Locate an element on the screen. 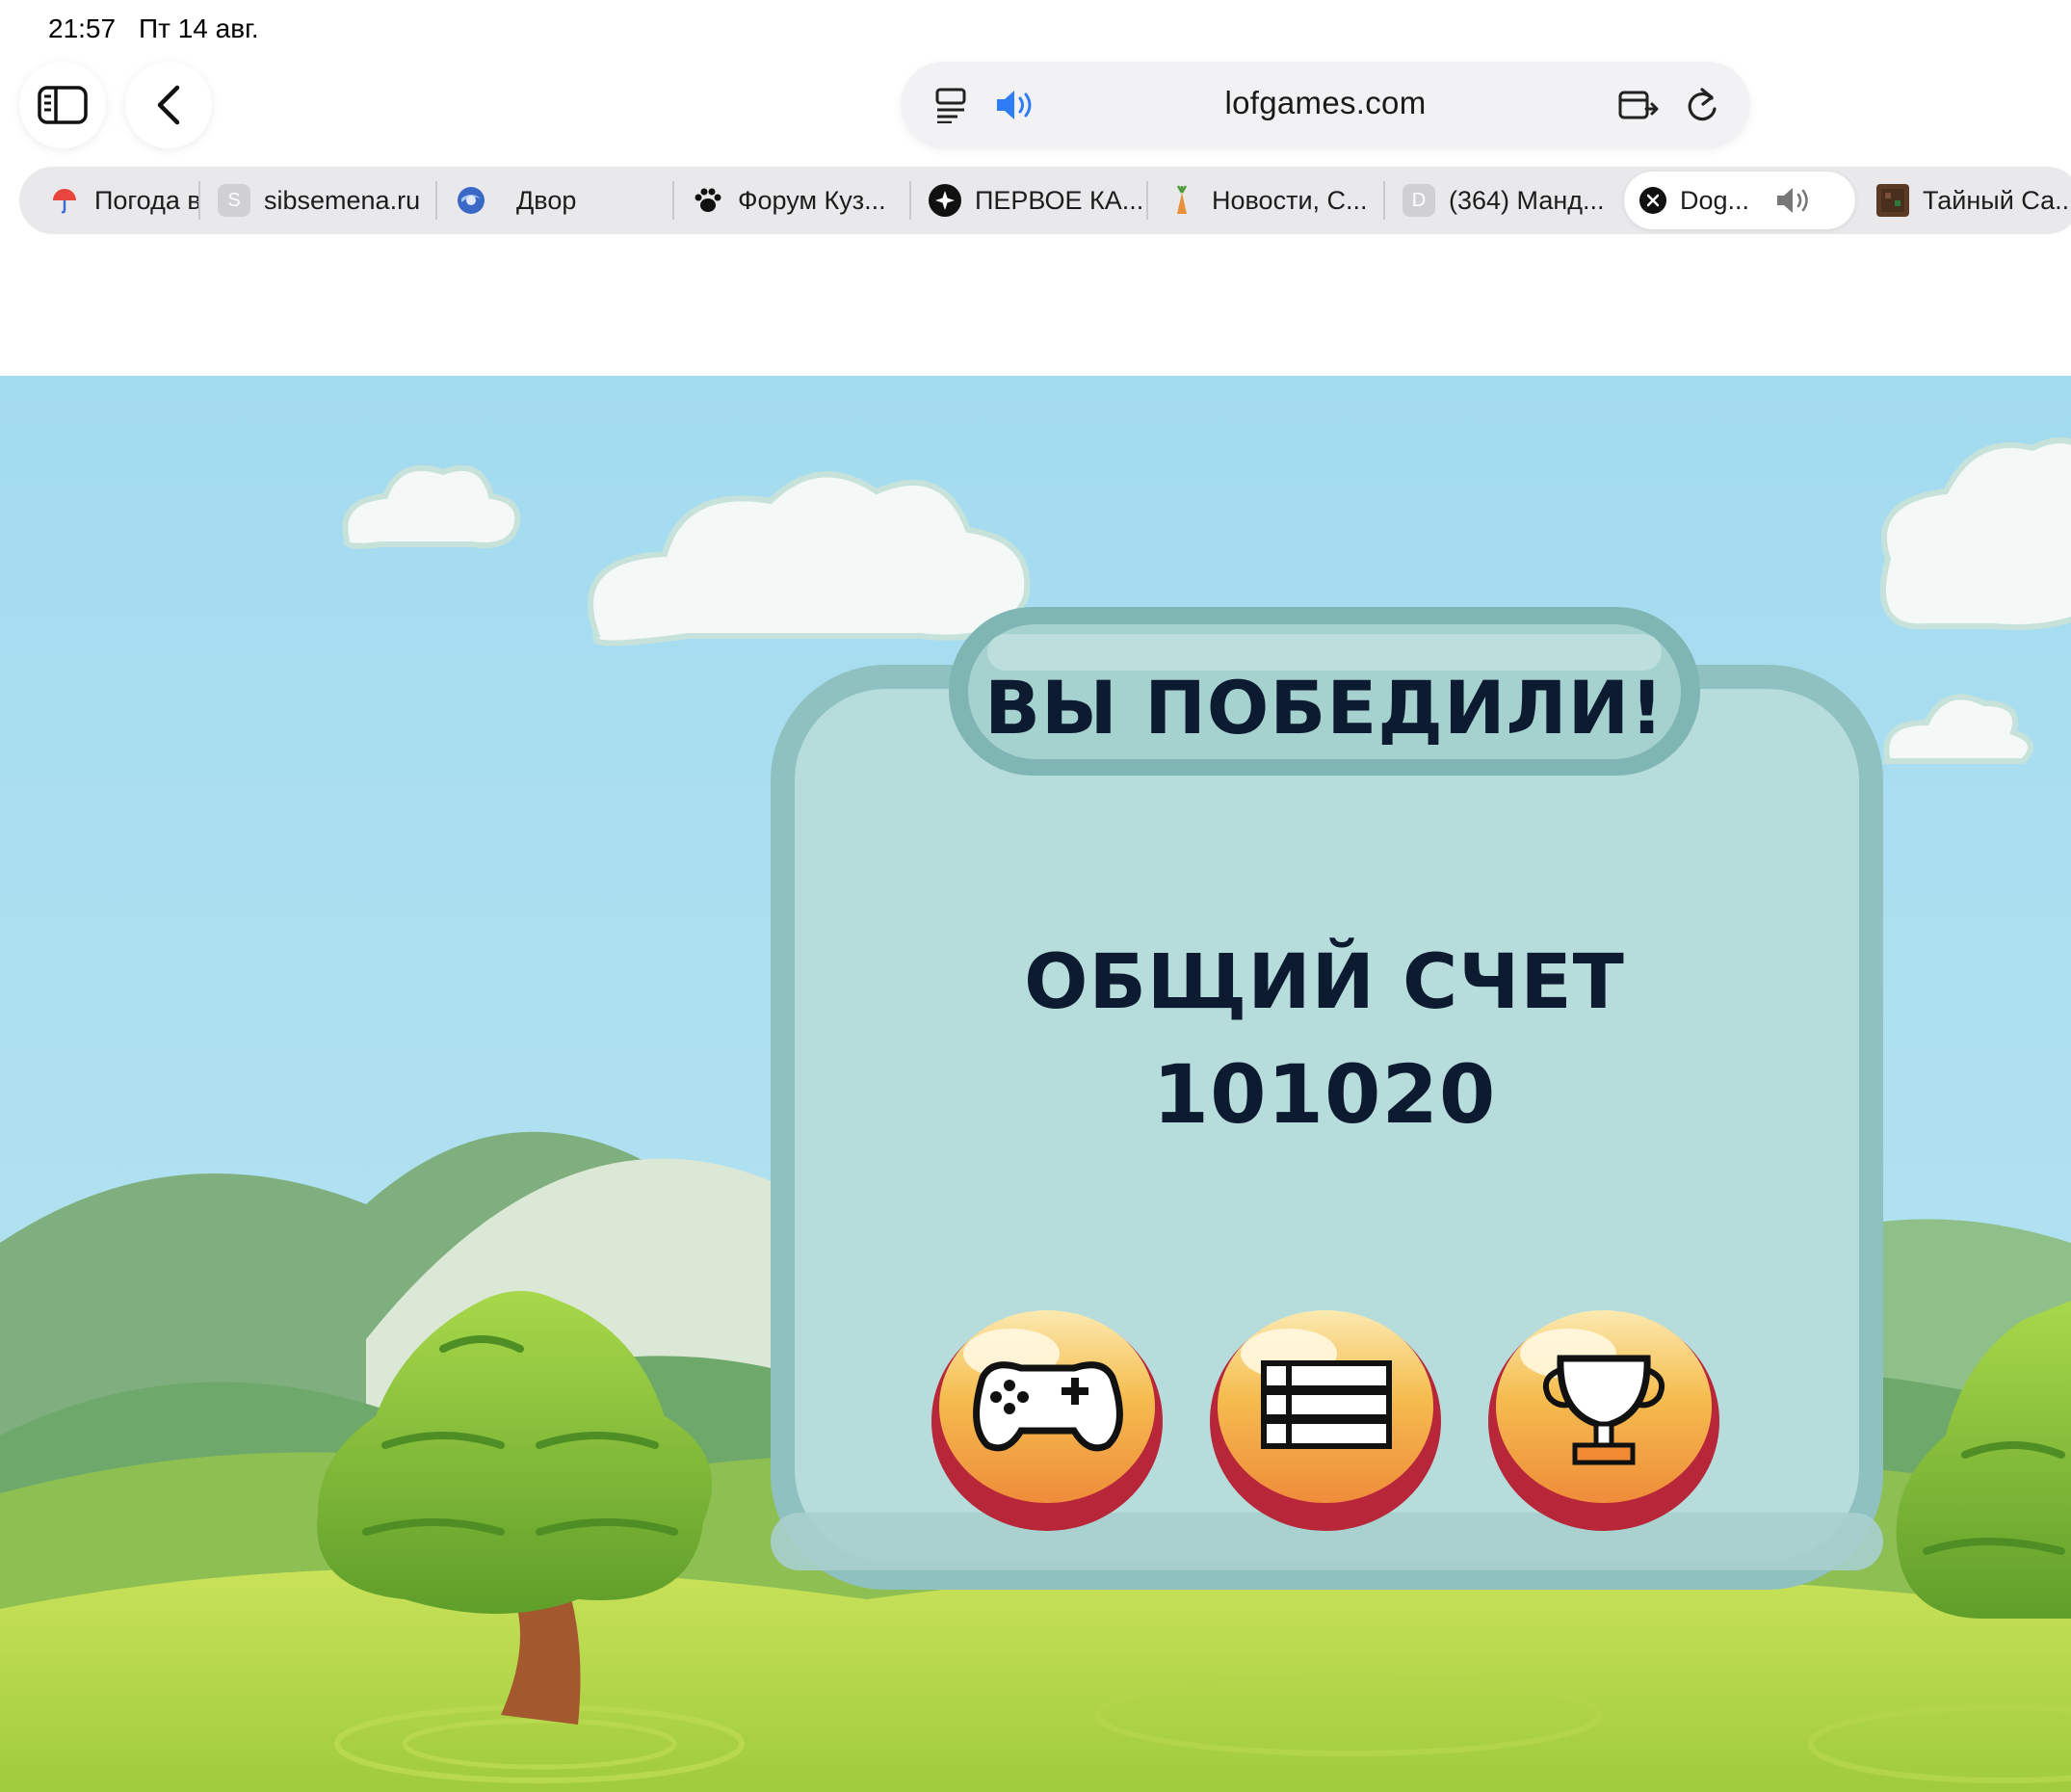  leaderboard-button is located at coordinates (1603, 1405).